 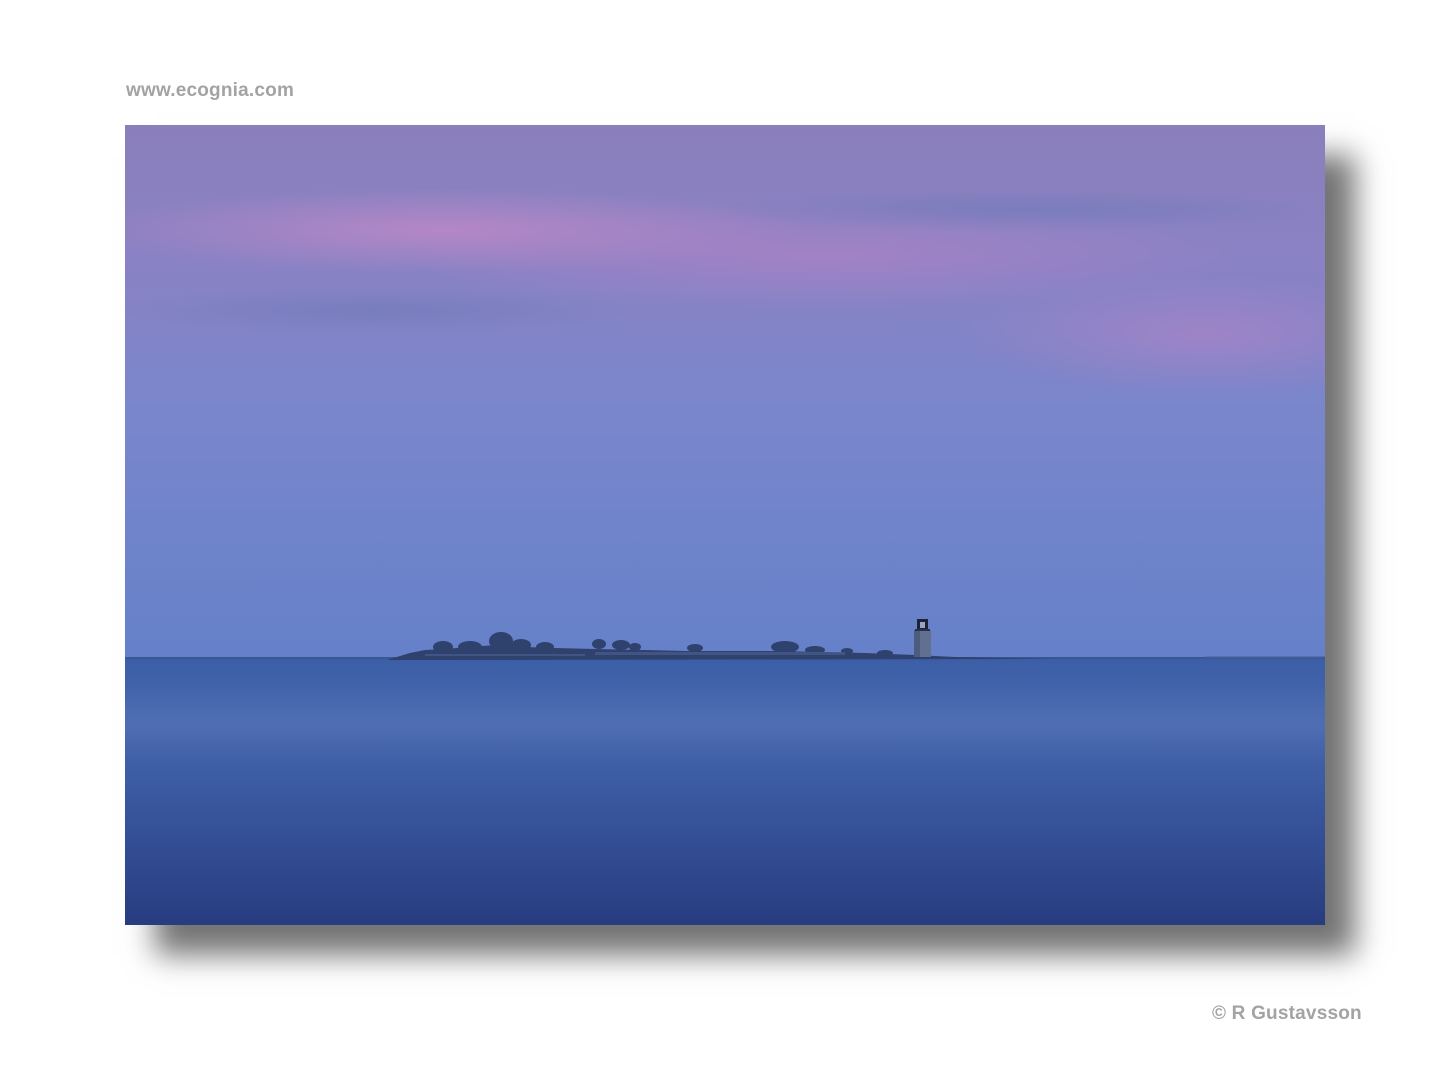 What do you see at coordinates (210, 90) in the screenshot?
I see `site-url: www.ecognia.com` at bounding box center [210, 90].